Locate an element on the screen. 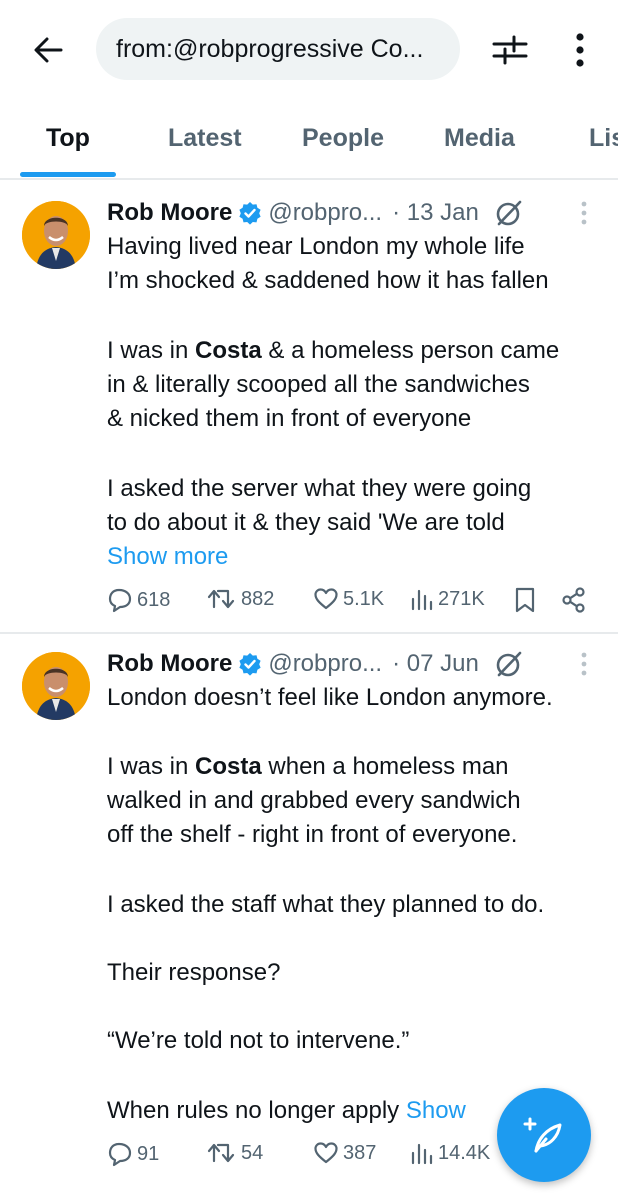 The height and width of the screenshot is (1200, 618). active-tab-indicator is located at coordinates (68, 174).